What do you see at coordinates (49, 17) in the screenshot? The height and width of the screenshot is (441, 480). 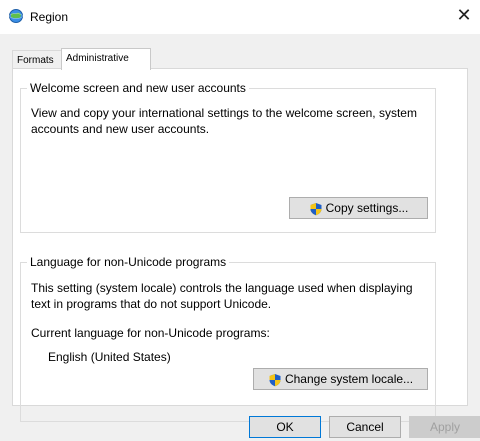 I see `window-title: Region` at bounding box center [49, 17].